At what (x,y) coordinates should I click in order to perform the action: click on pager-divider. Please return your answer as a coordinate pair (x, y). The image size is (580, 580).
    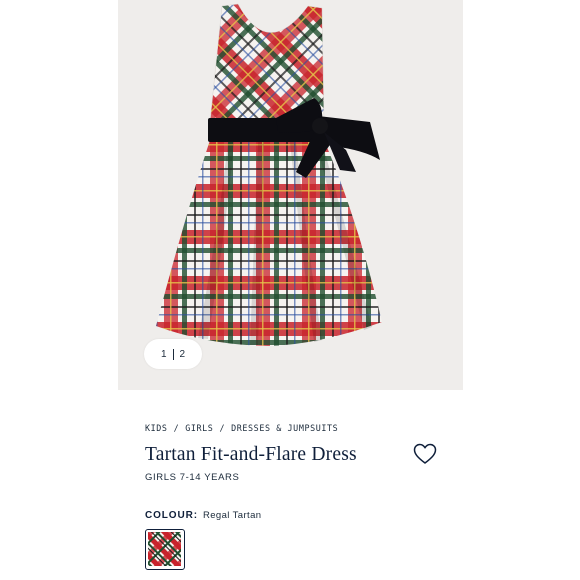
    Looking at the image, I should click on (173, 354).